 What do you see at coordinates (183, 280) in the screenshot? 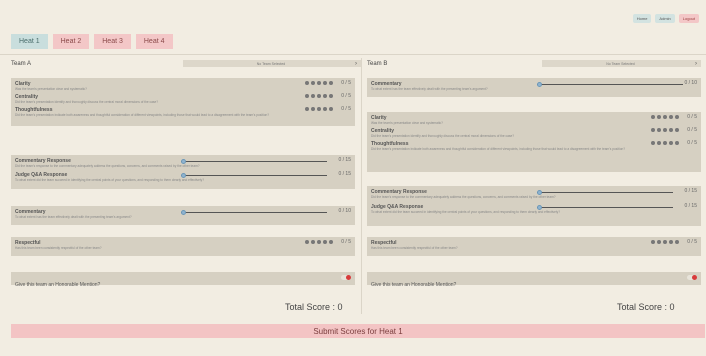
I see `team-a-mention-card: Give this team an Honorable Mention?` at bounding box center [183, 280].